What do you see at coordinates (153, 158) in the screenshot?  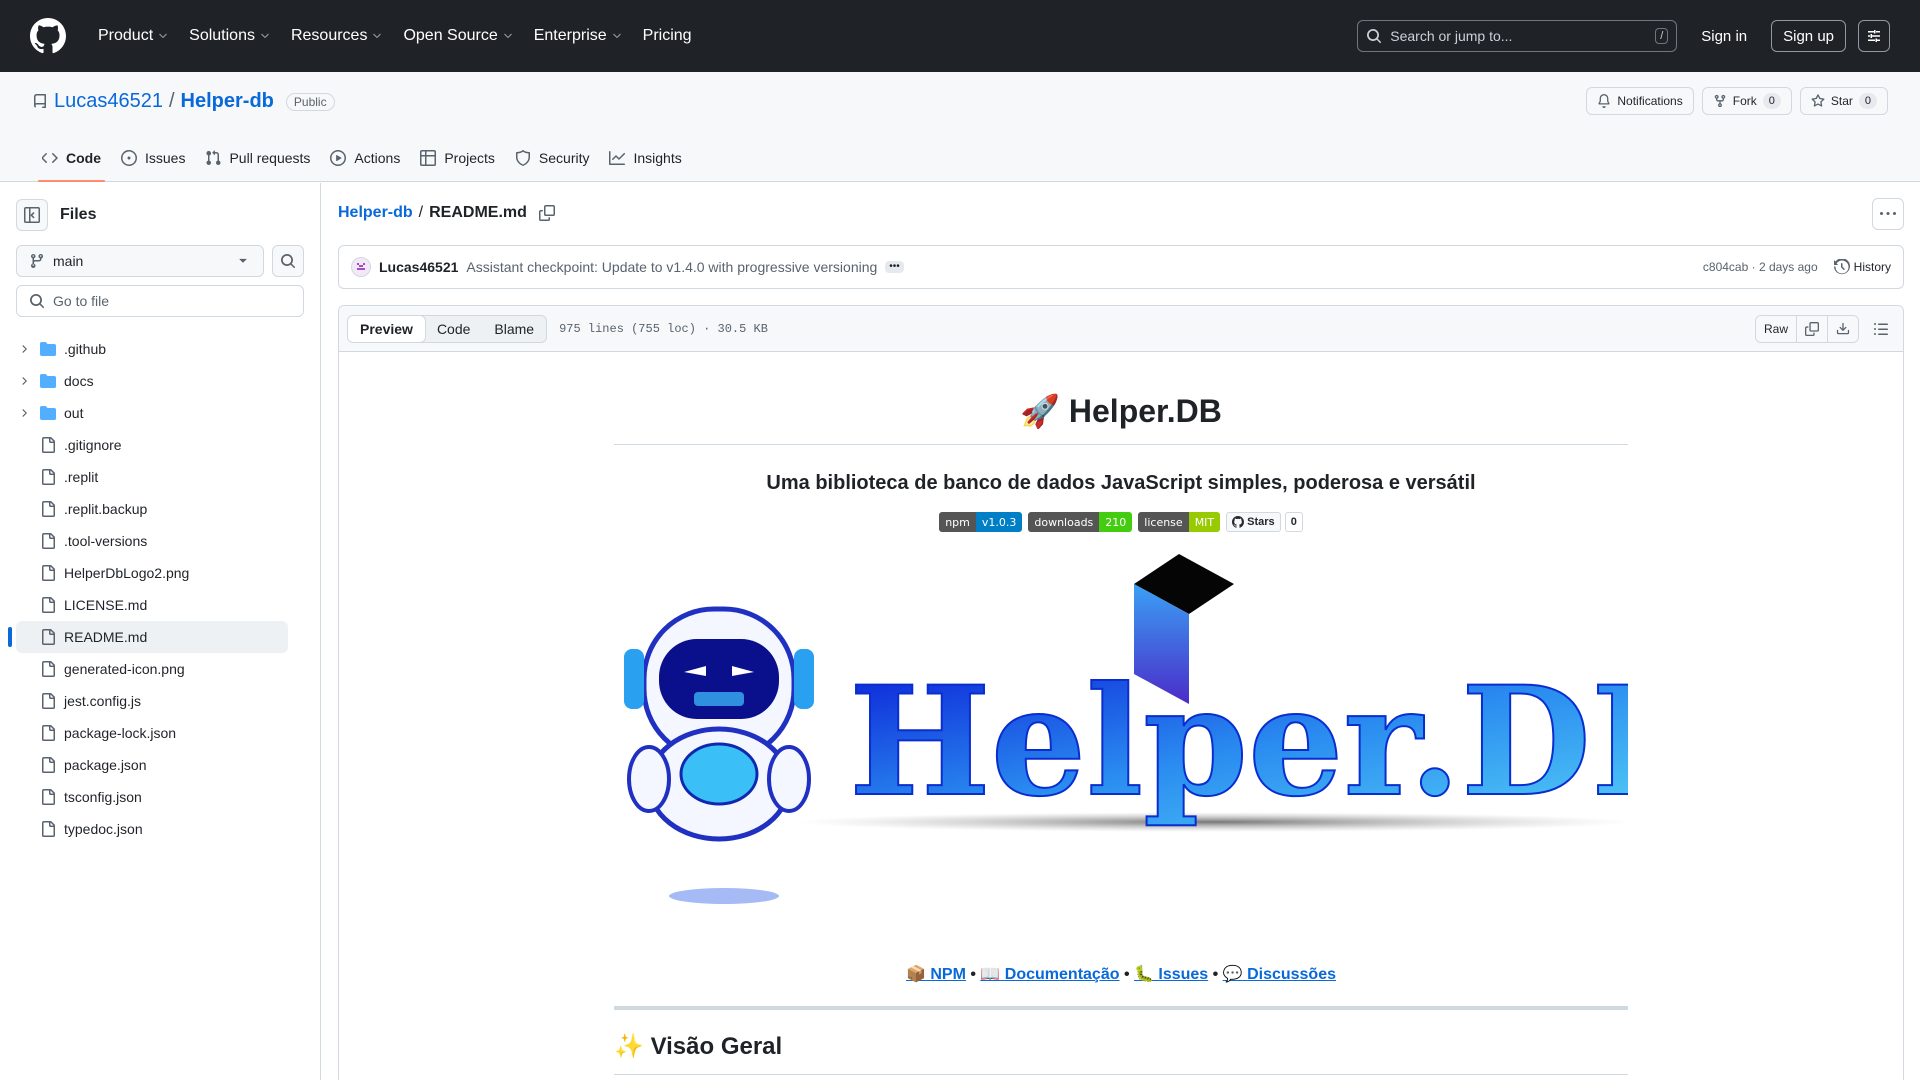 I see `tab-issues: Issues` at bounding box center [153, 158].